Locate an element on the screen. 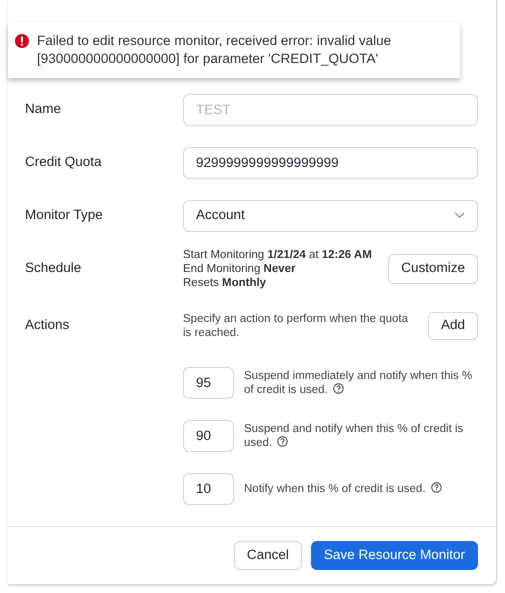 This screenshot has width=505, height=593. text-field: 9299999999999999999 is located at coordinates (330, 162).